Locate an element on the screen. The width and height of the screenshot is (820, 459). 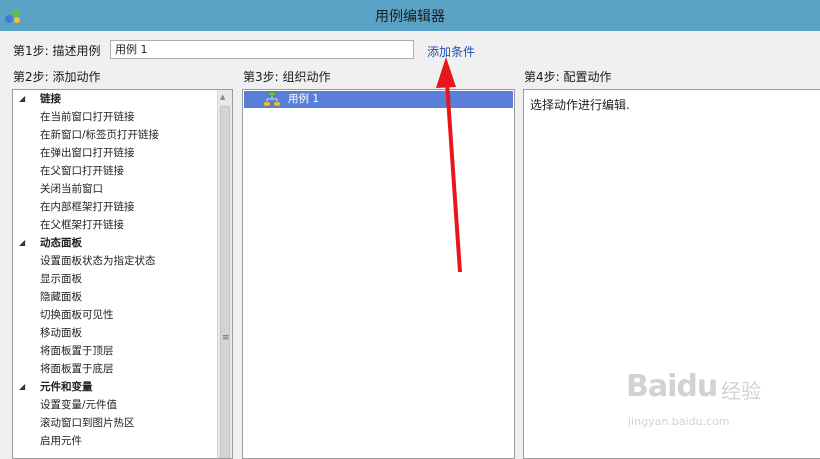
group-label: 动态面板 is located at coordinates (61, 243).